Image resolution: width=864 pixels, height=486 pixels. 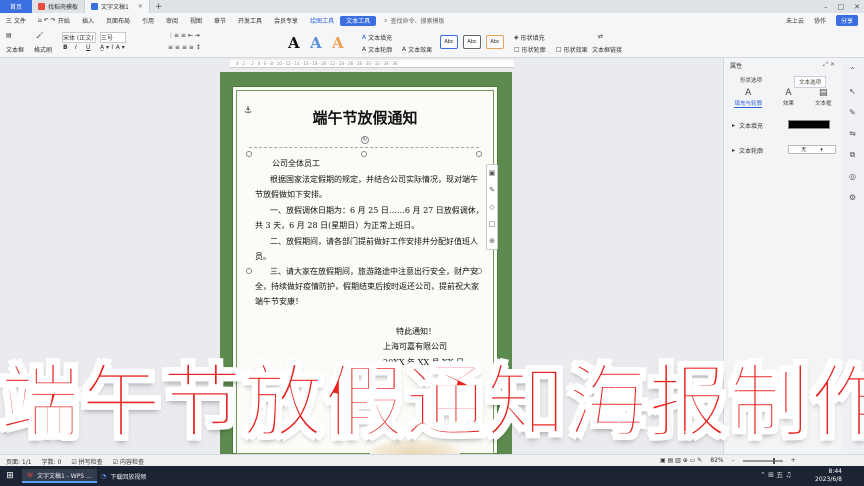 What do you see at coordinates (263, 256) in the screenshot?
I see `paragraph-line: 员。` at bounding box center [263, 256].